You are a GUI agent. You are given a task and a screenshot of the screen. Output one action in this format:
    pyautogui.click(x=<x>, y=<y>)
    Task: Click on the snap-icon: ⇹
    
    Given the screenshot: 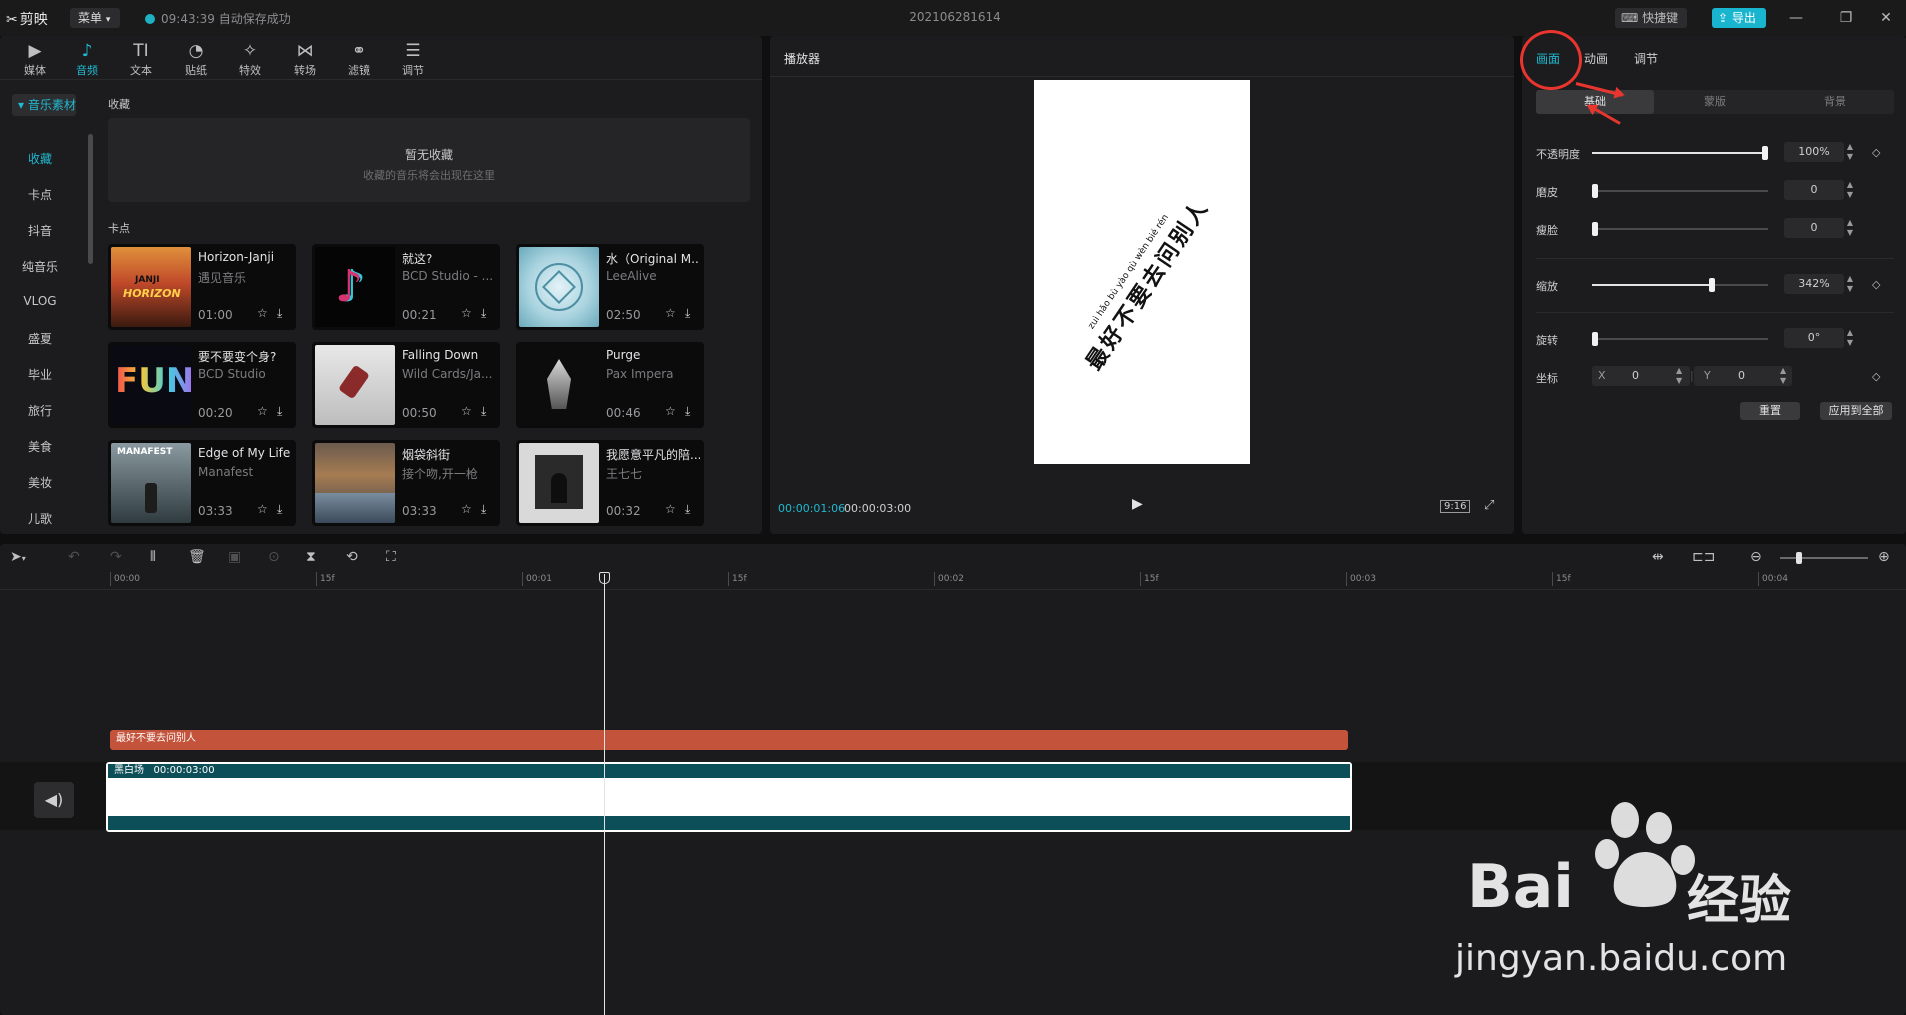 What is the action you would take?
    pyautogui.click(x=1658, y=557)
    